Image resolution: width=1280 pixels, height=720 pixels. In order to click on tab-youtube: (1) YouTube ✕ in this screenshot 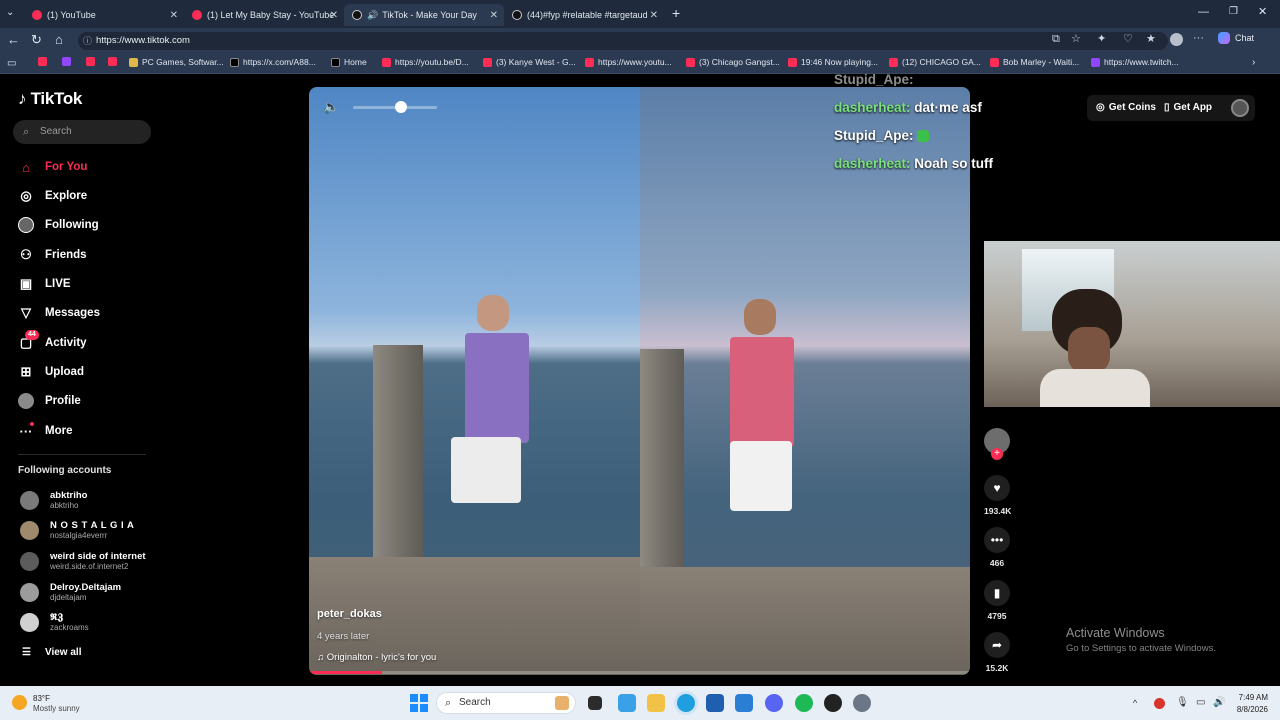, I will do `click(104, 15)`.